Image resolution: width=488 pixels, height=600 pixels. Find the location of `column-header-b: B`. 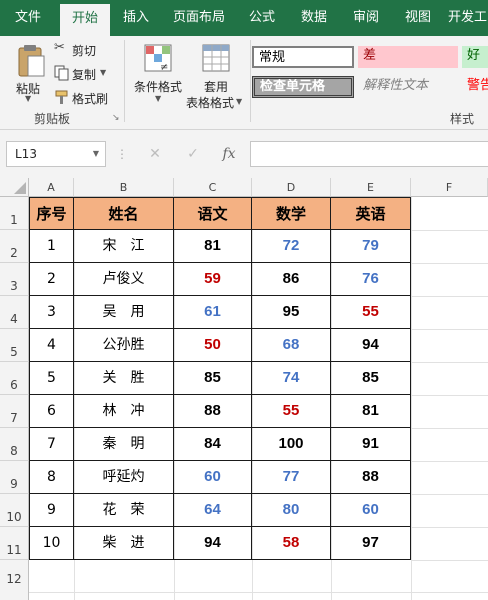

column-header-b: B is located at coordinates (124, 187).